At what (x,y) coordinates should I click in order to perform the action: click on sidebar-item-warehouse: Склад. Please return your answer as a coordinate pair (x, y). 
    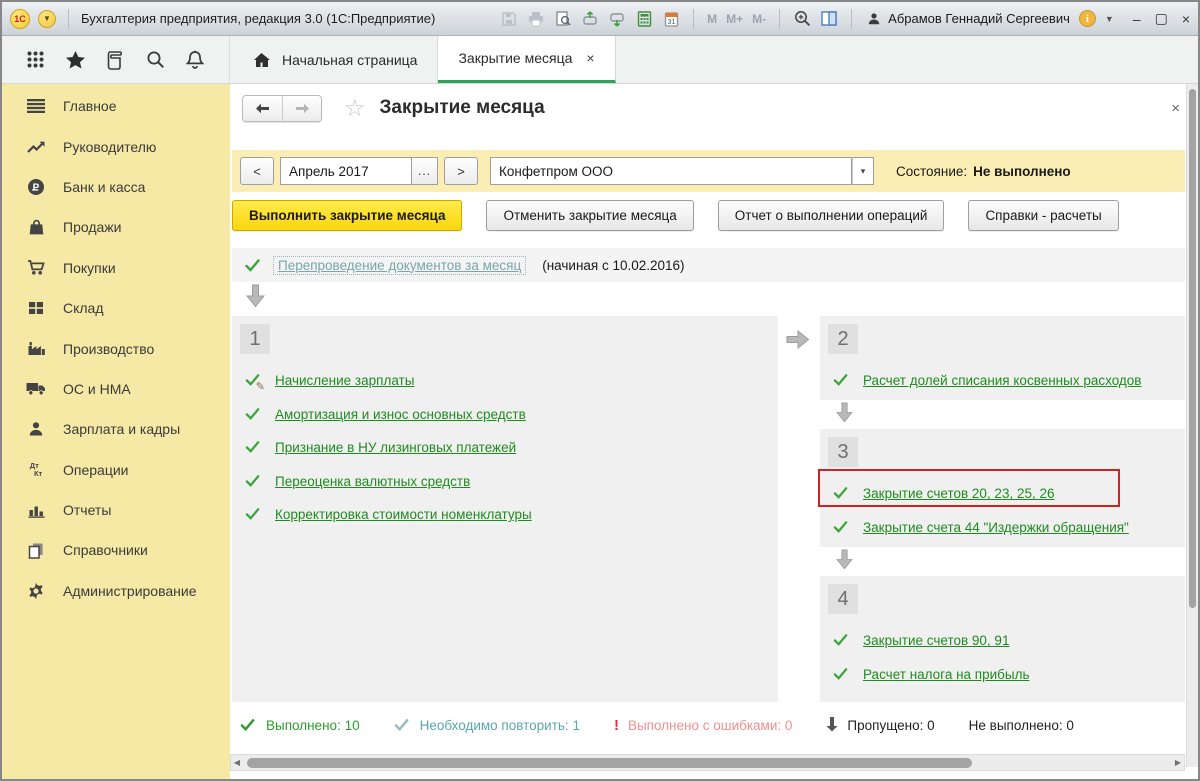
    Looking at the image, I should click on (116, 308).